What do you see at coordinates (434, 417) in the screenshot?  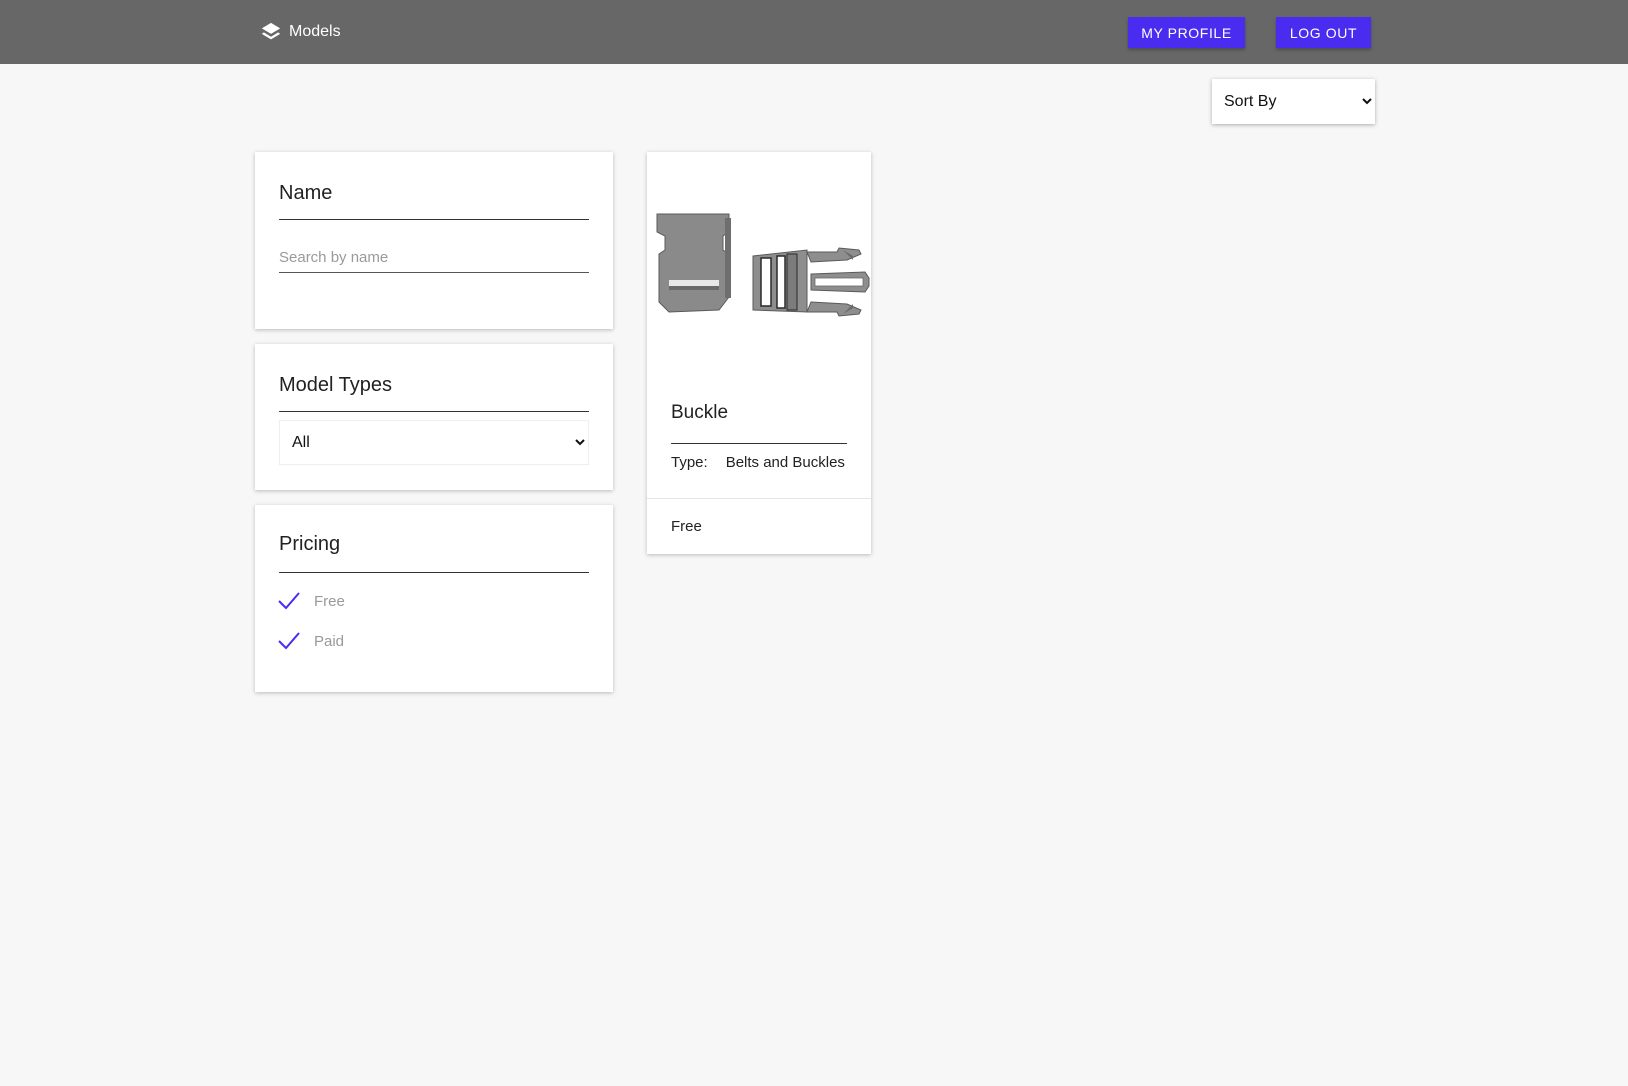 I see `model-types-filter-card: Model Types All` at bounding box center [434, 417].